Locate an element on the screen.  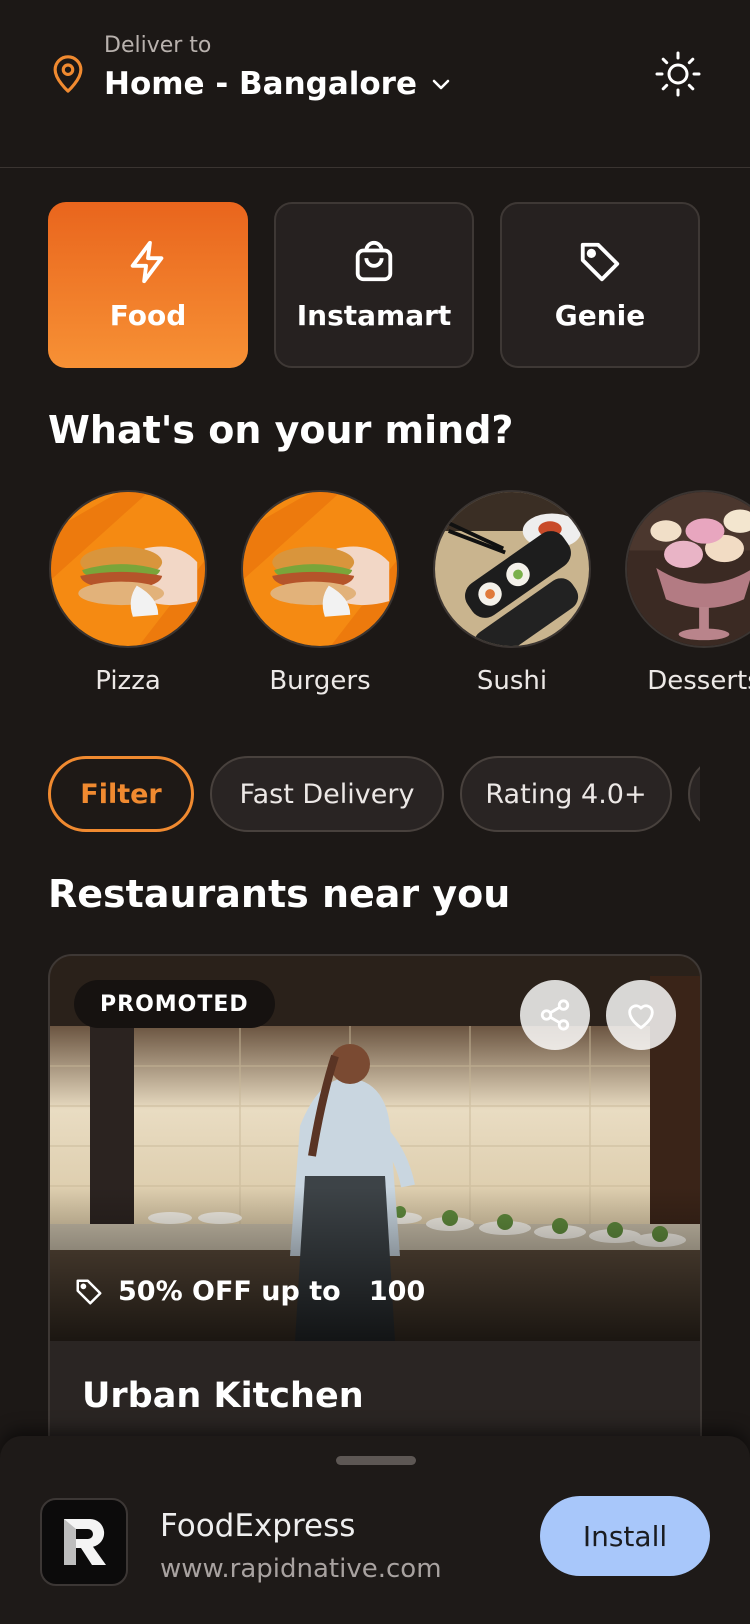
install-button: Install is located at coordinates (625, 1536).